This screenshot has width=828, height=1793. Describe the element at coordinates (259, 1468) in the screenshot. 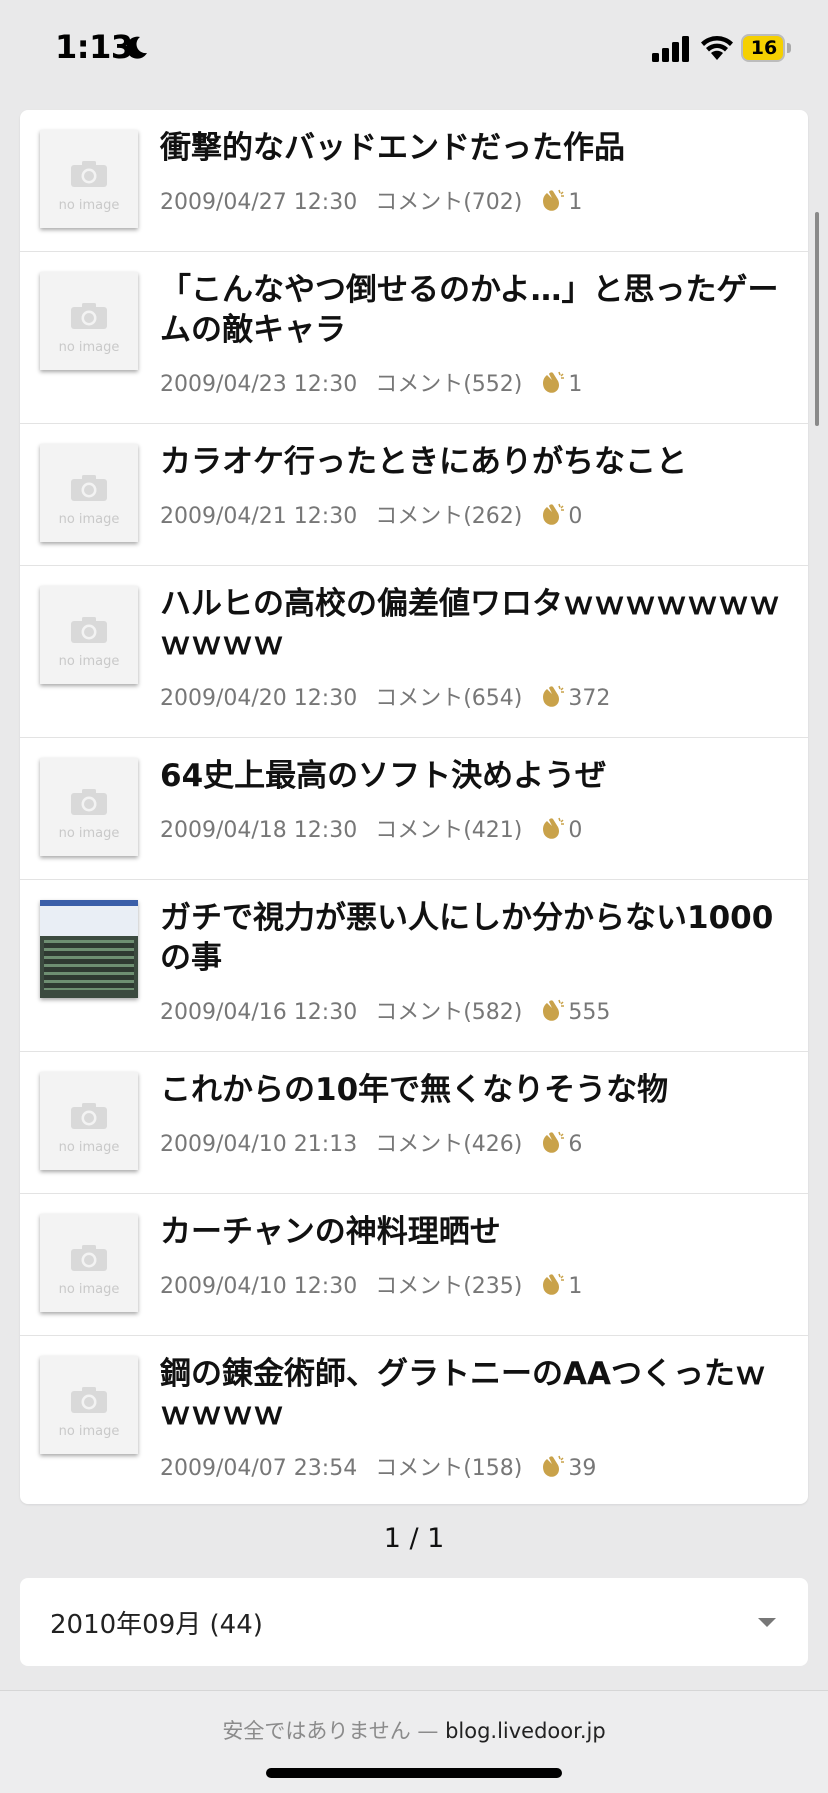

I see `post-date: 2009/04/07 23:54` at that location.